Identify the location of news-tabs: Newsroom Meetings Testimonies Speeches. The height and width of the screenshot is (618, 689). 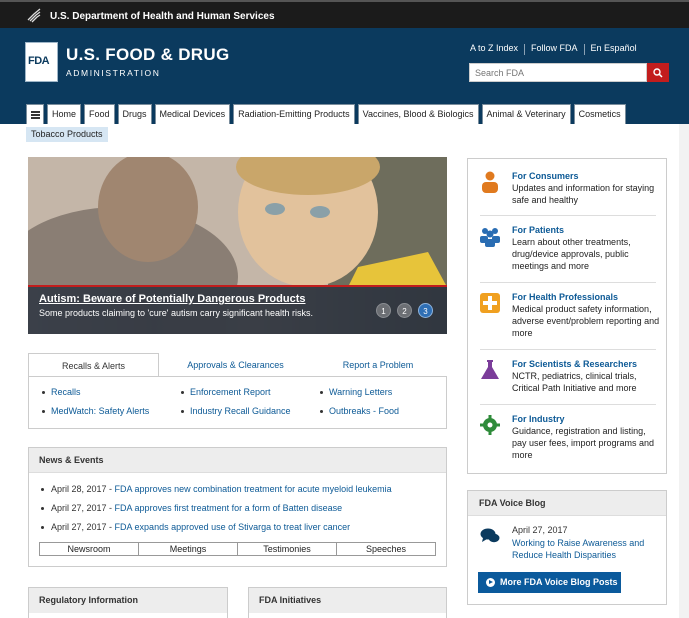
(237, 549).